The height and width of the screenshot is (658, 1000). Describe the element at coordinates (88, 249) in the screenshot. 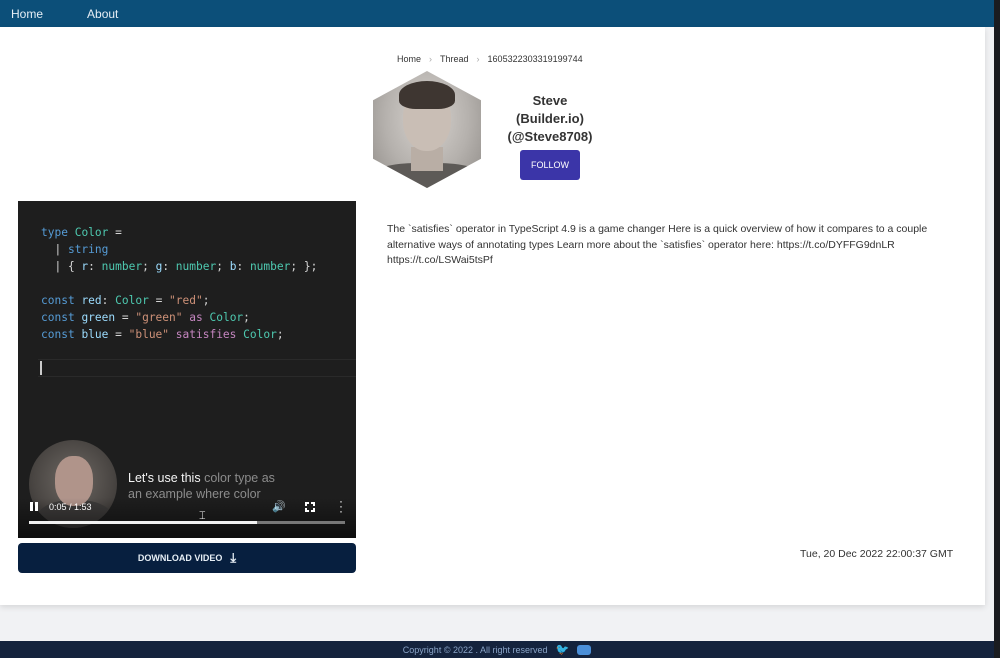

I see `code-token: string` at that location.